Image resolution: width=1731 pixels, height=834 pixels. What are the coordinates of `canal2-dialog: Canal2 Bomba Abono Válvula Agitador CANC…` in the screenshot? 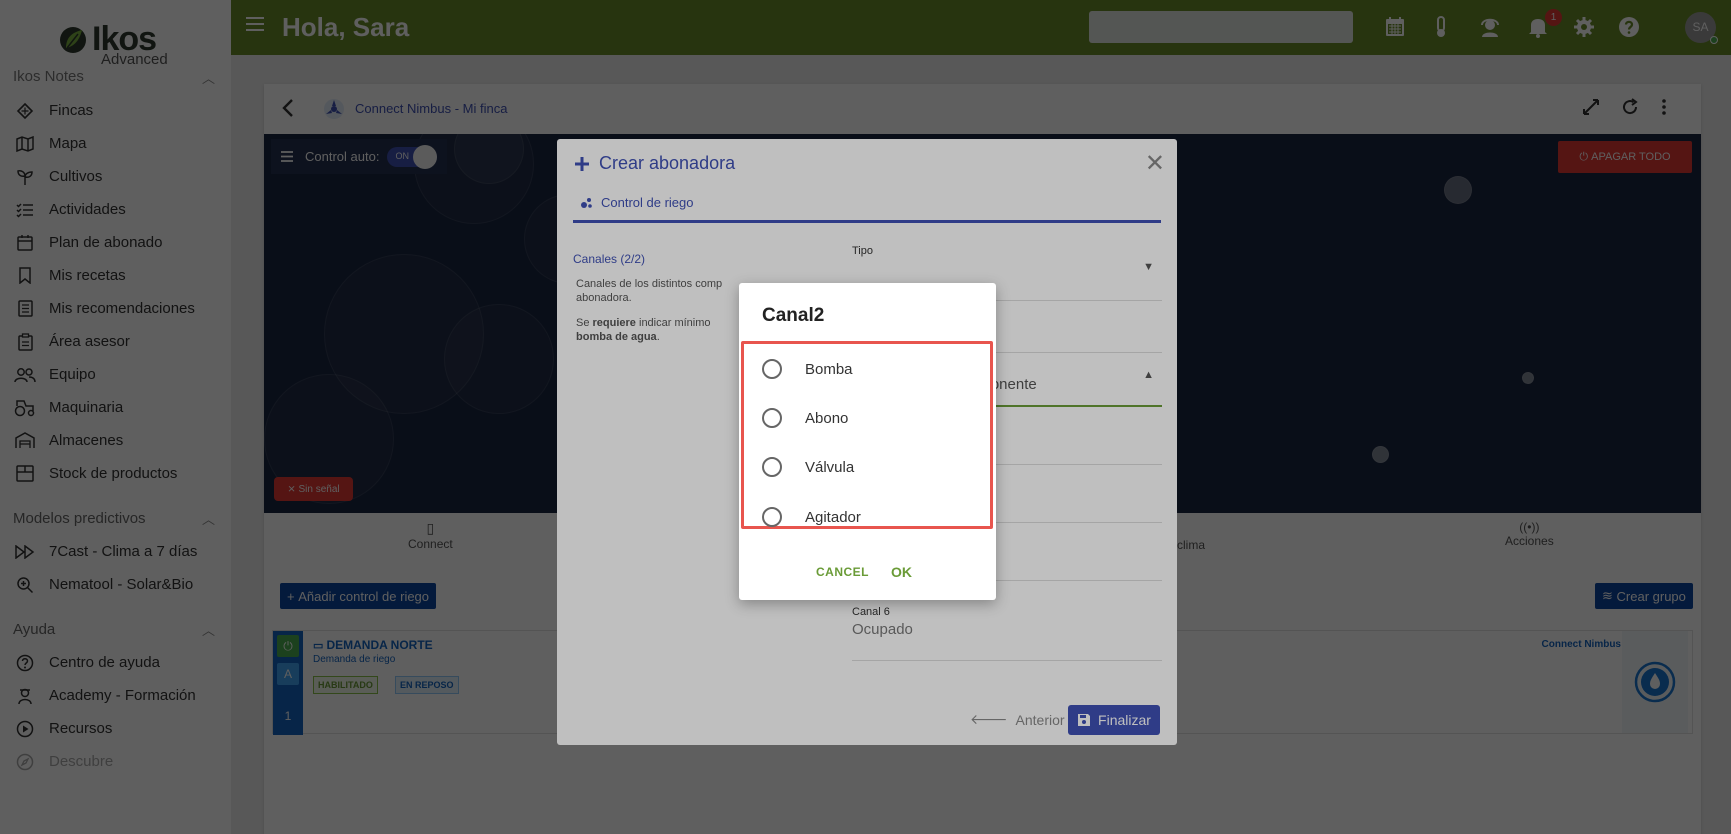 It's located at (867, 441).